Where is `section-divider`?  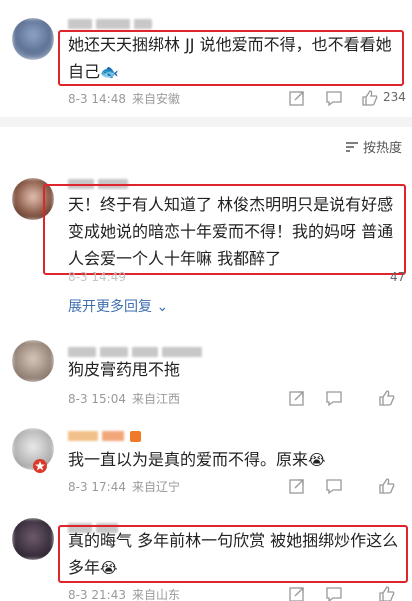
section-divider is located at coordinates (206, 122).